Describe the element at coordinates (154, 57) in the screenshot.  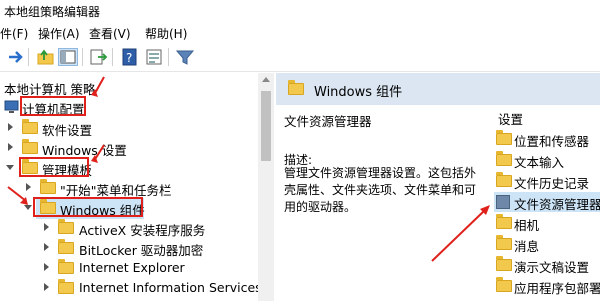
I see `properties-icon` at that location.